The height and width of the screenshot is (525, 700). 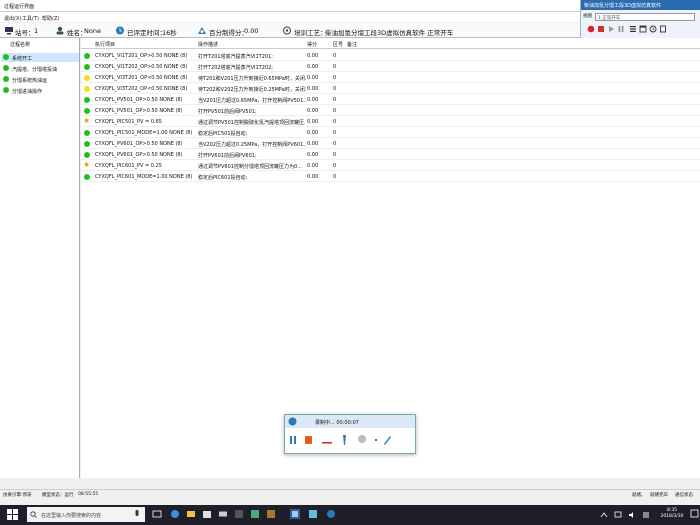 What do you see at coordinates (312, 45) in the screenshot?
I see `column-header: 得分` at bounding box center [312, 45].